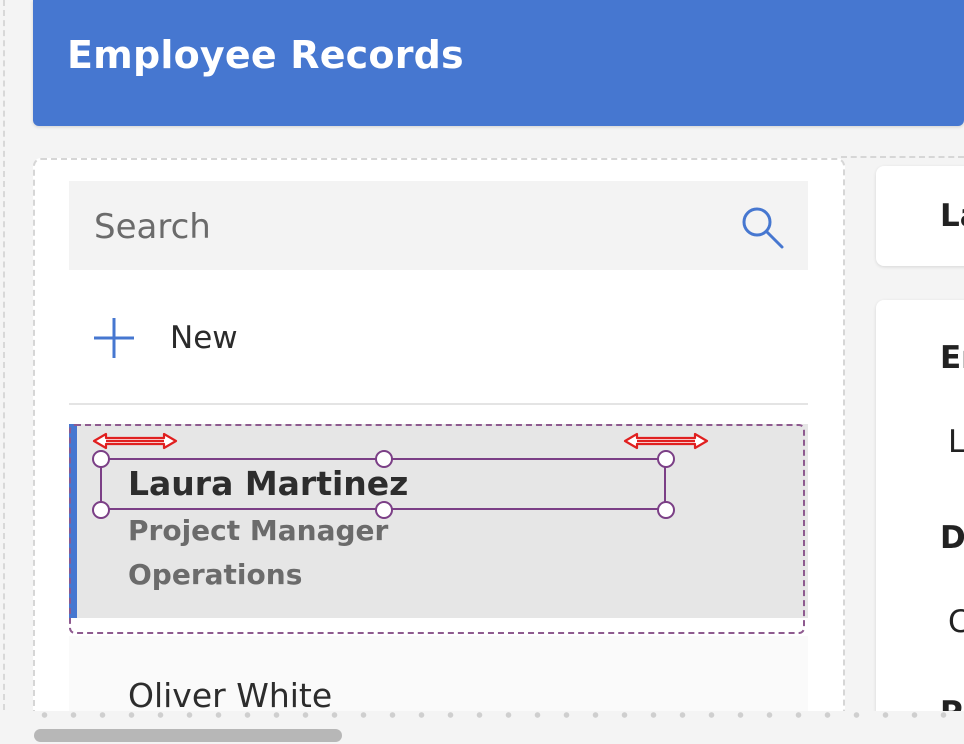 Image resolution: width=964 pixels, height=744 pixels. I want to click on new-record-label: New, so click(204, 338).